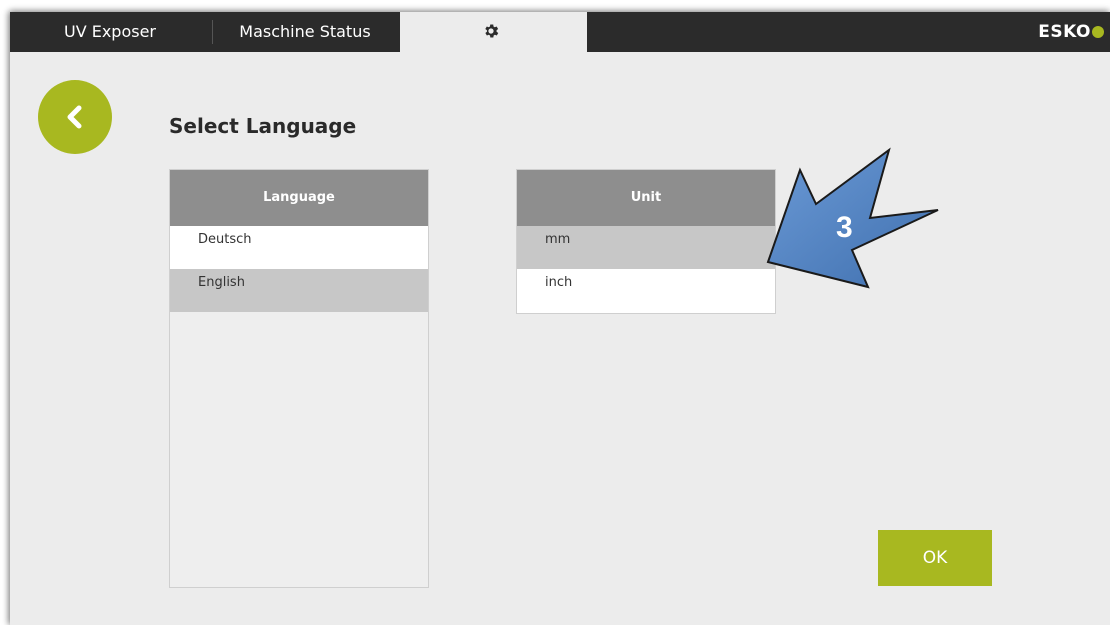 This screenshot has width=1110, height=625. Describe the element at coordinates (646, 247) in the screenshot. I see `unit-item-mm: mm` at that location.